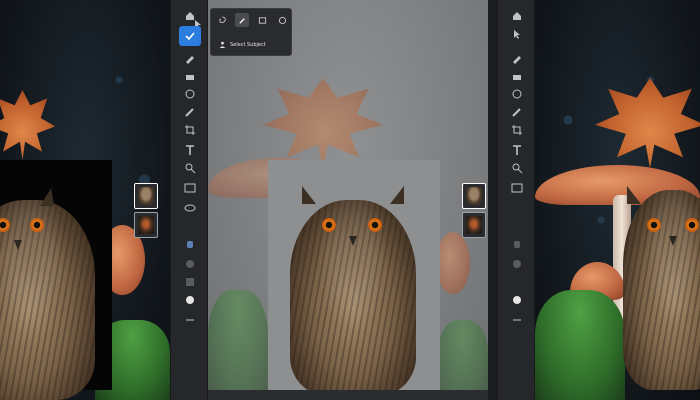  Describe the element at coordinates (190, 282) in the screenshot. I see `mask-icon` at that location.